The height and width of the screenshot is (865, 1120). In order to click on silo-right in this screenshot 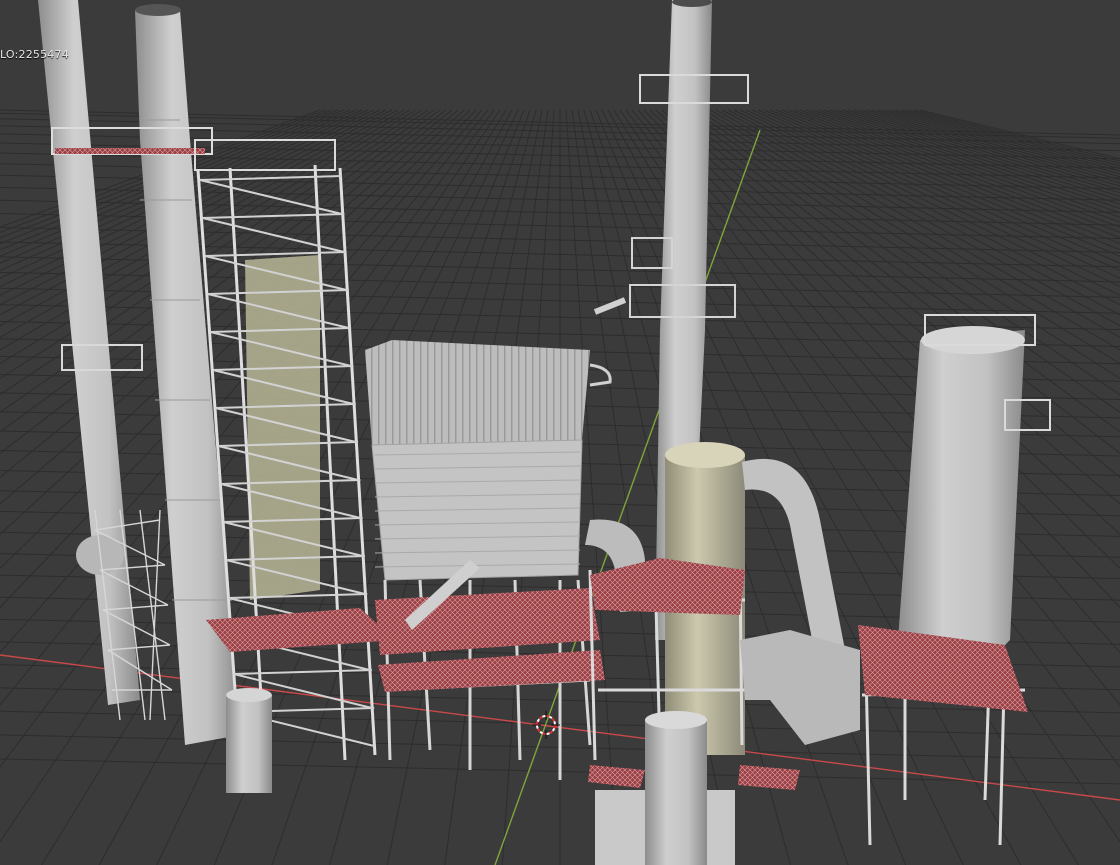, I will do `click(974, 489)`.